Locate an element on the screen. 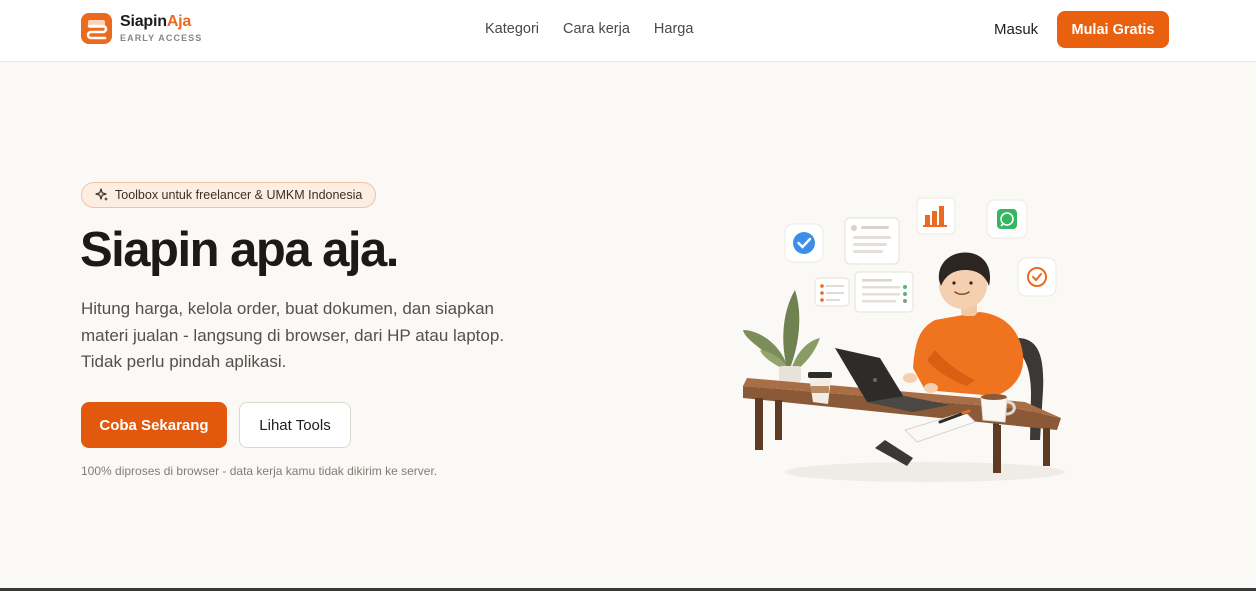  try-now-button: Coba Sekarang is located at coordinates (154, 425).